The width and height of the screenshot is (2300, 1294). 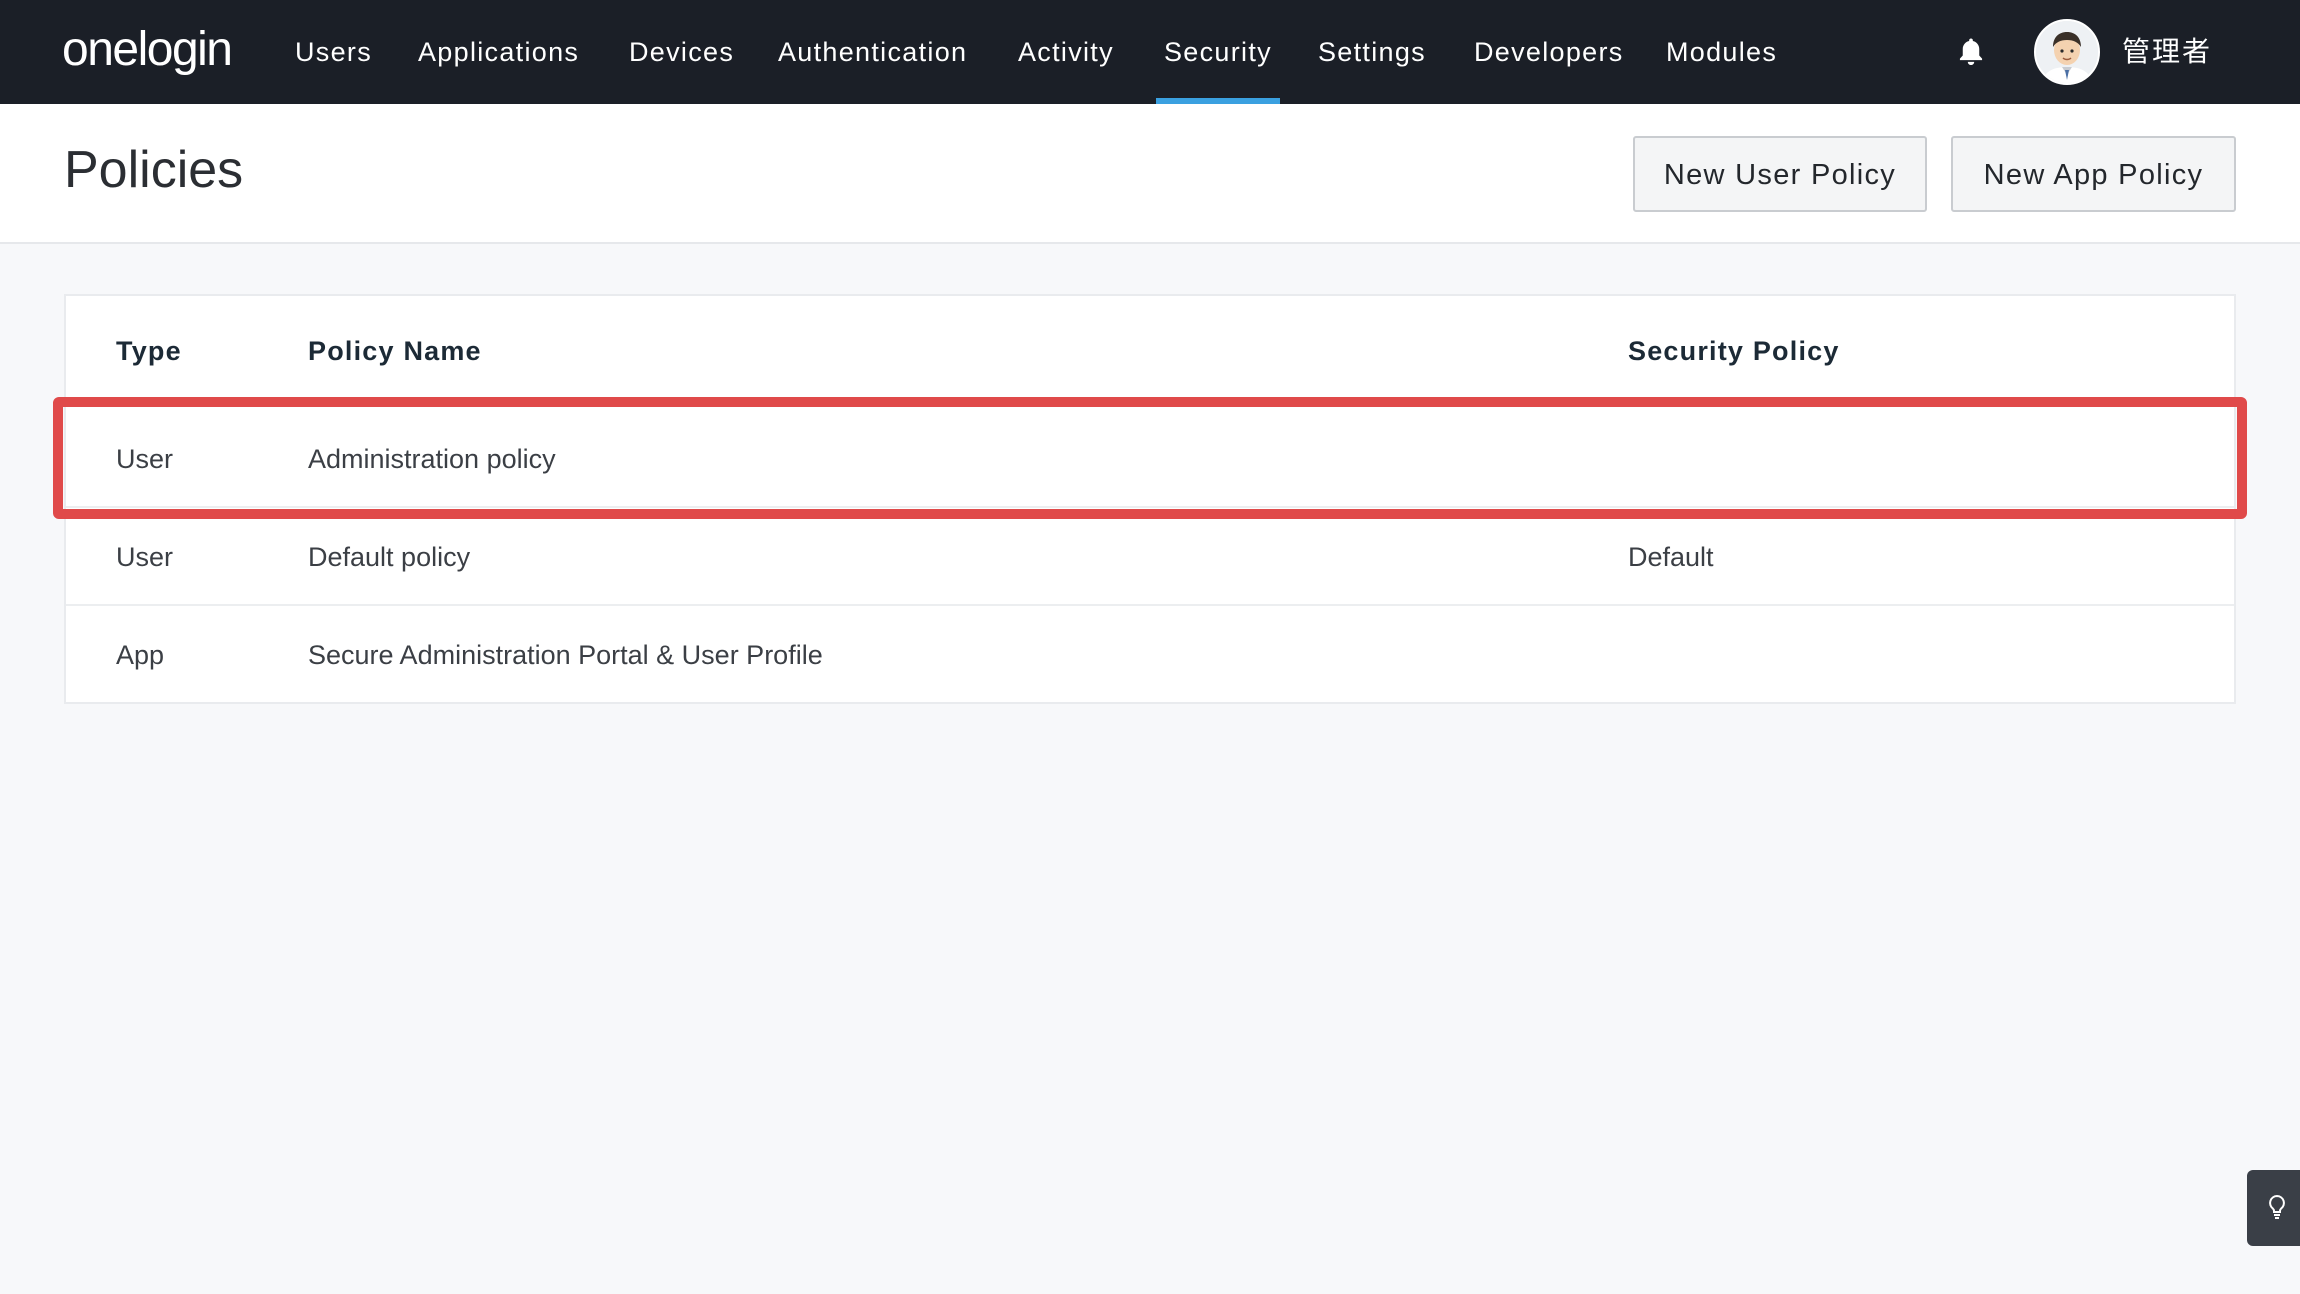 What do you see at coordinates (1734, 351) in the screenshot?
I see `column-header-security-policy: Security Policy` at bounding box center [1734, 351].